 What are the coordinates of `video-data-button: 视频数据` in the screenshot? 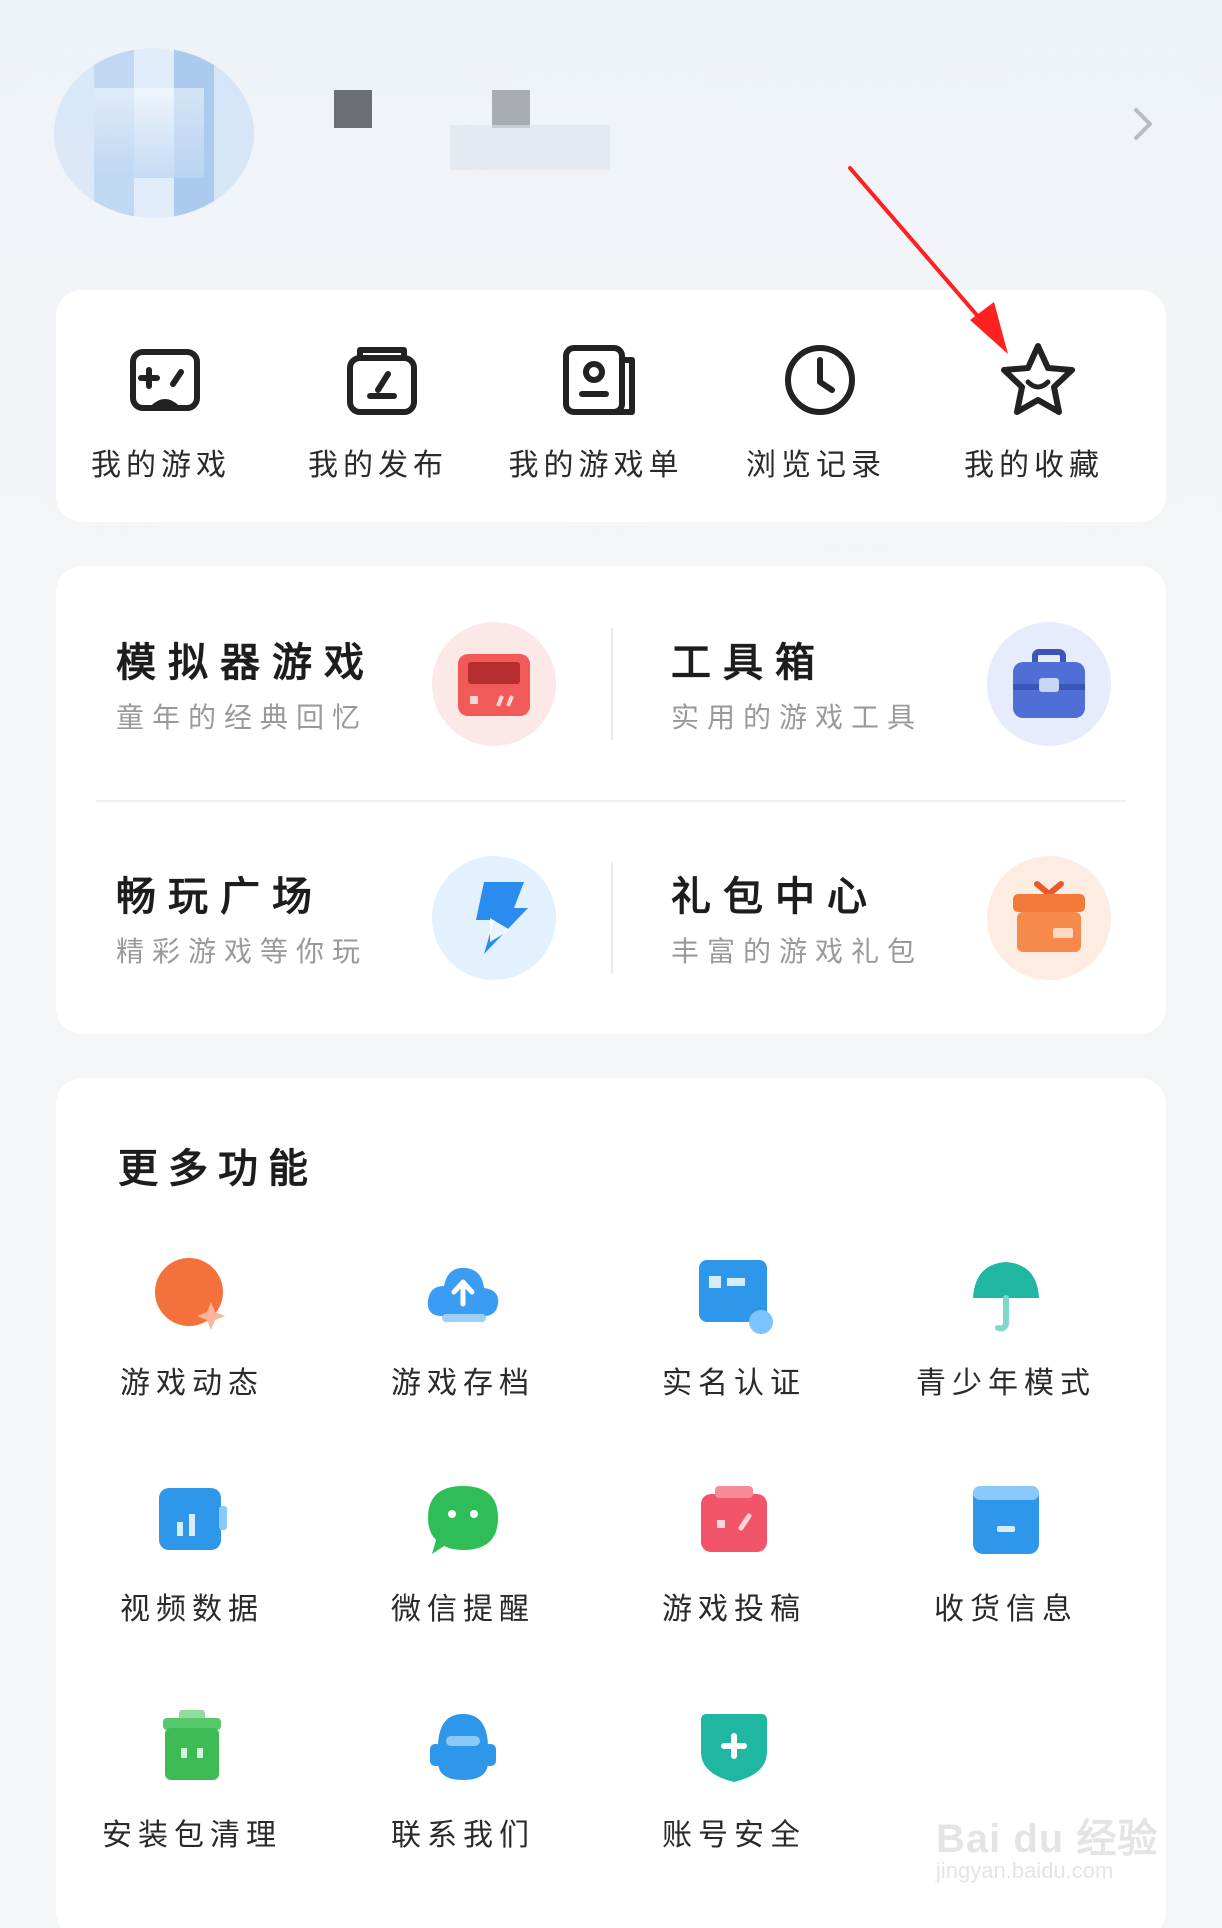 It's located at (192, 1582).